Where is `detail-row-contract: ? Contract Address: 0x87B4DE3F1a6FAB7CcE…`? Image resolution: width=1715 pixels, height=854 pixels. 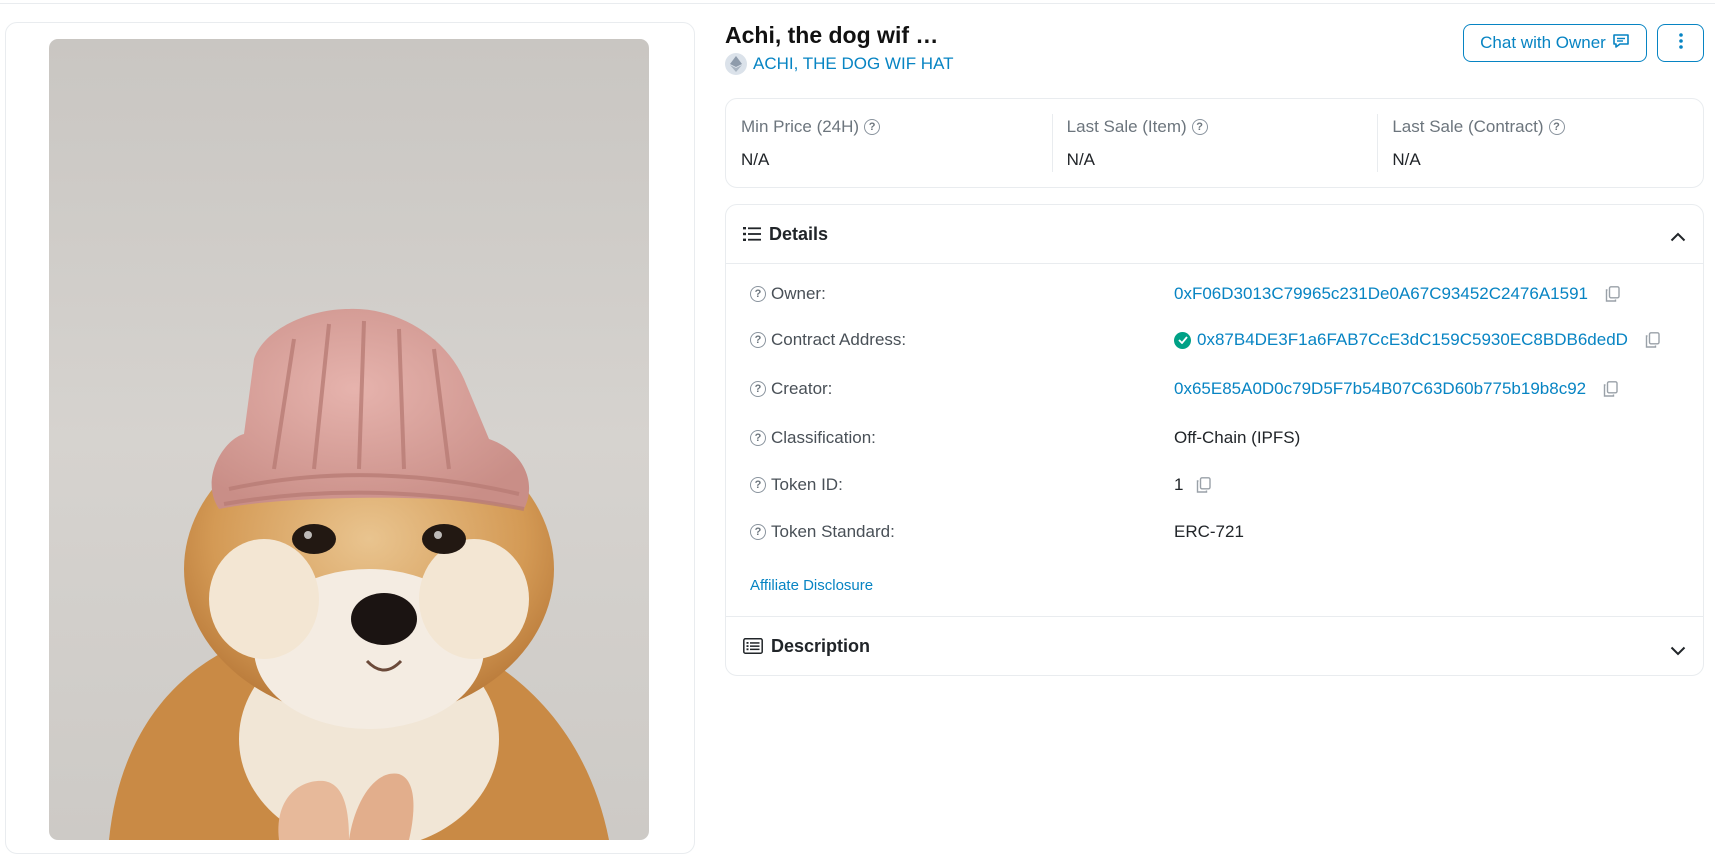
detail-row-contract: ? Contract Address: 0x87B4DE3F1a6FAB7CcE… is located at coordinates (1205, 340).